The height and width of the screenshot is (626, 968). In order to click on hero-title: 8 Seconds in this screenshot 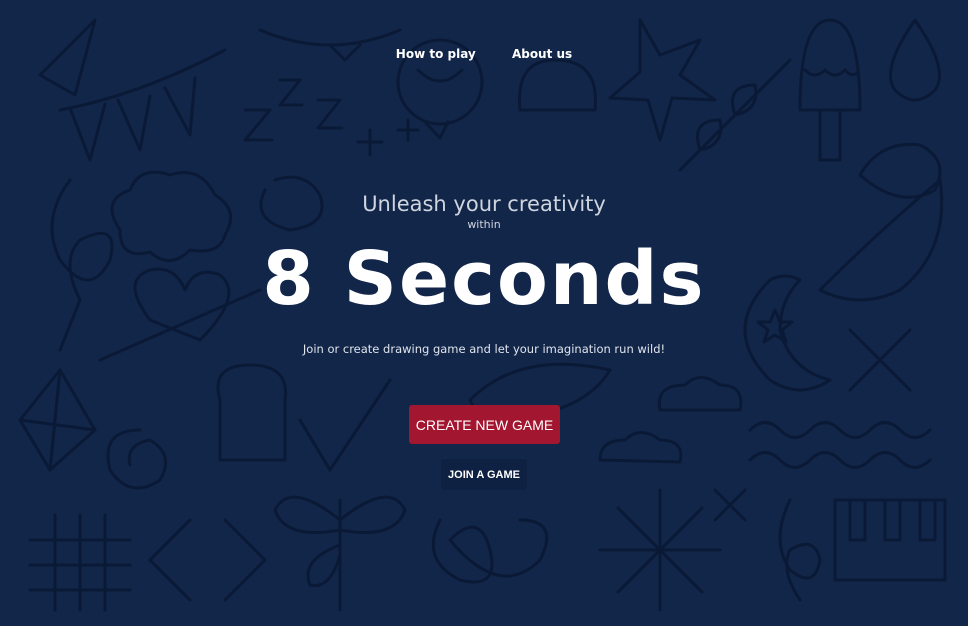, I will do `click(484, 279)`.